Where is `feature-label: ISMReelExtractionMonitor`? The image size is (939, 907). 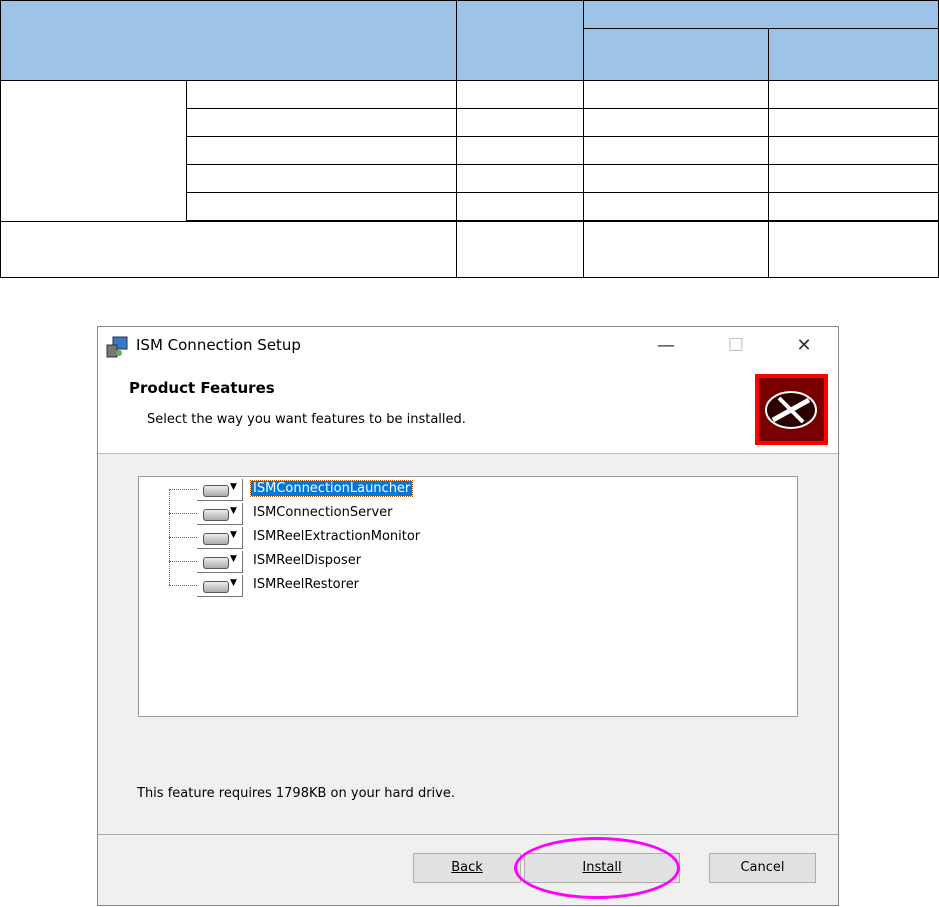
feature-label: ISMReelExtractionMonitor is located at coordinates (337, 536).